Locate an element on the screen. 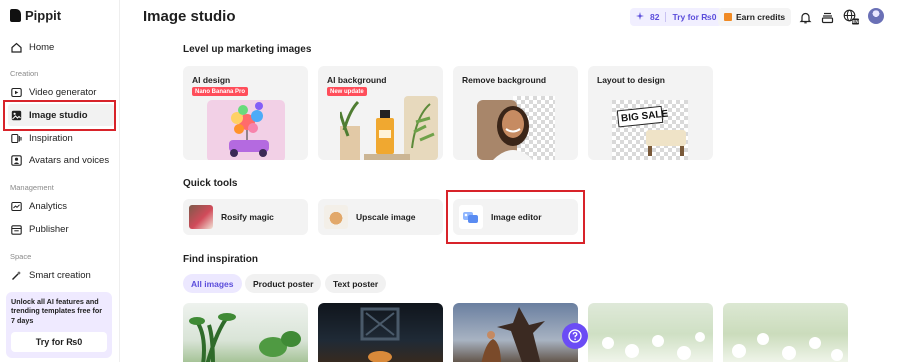 Image resolution: width=904 pixels, height=362 pixels. card-title: AI design is located at coordinates (211, 80).